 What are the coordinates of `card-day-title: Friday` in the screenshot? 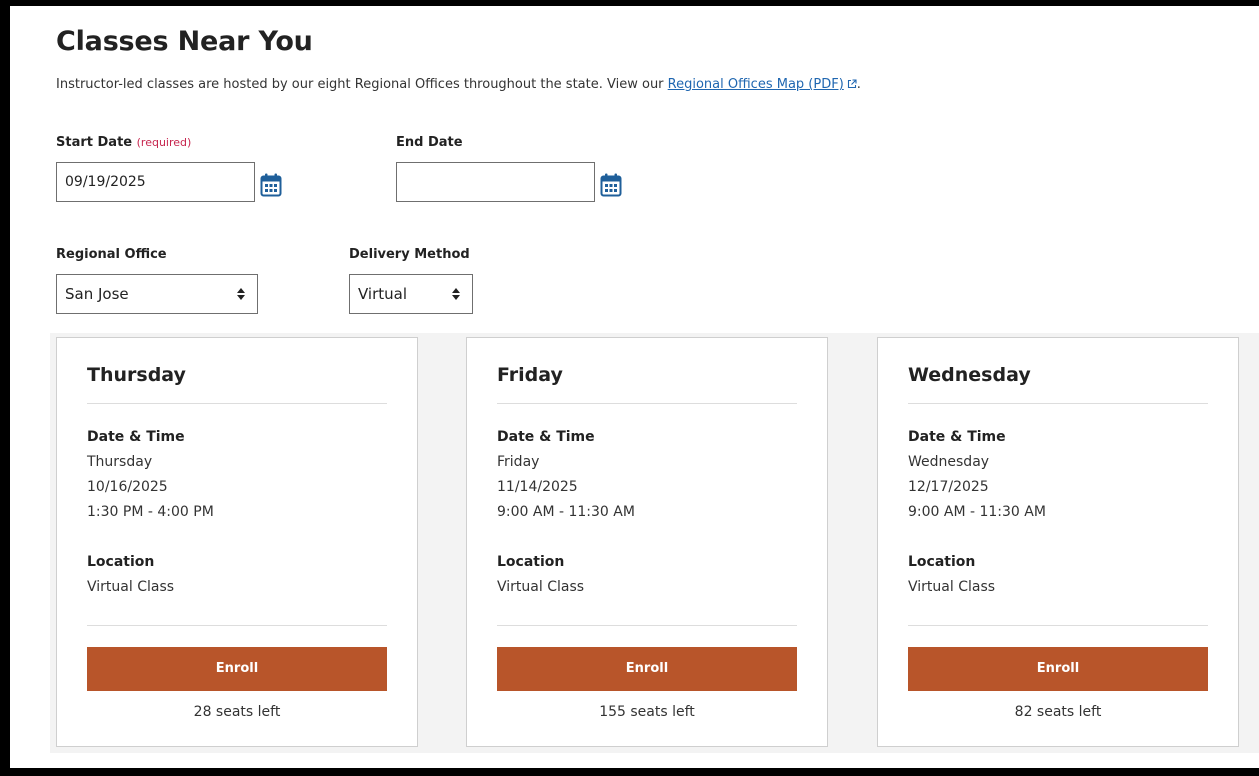 It's located at (530, 375).